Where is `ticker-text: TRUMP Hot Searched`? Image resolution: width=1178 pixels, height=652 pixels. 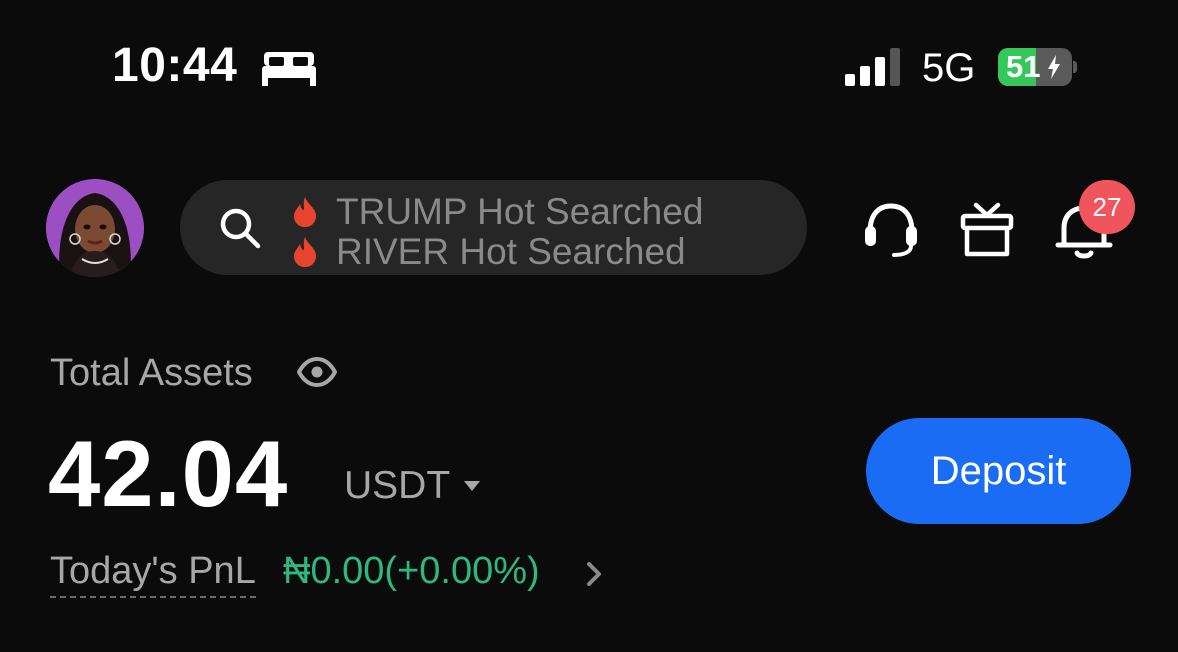
ticker-text: TRUMP Hot Searched is located at coordinates (520, 211).